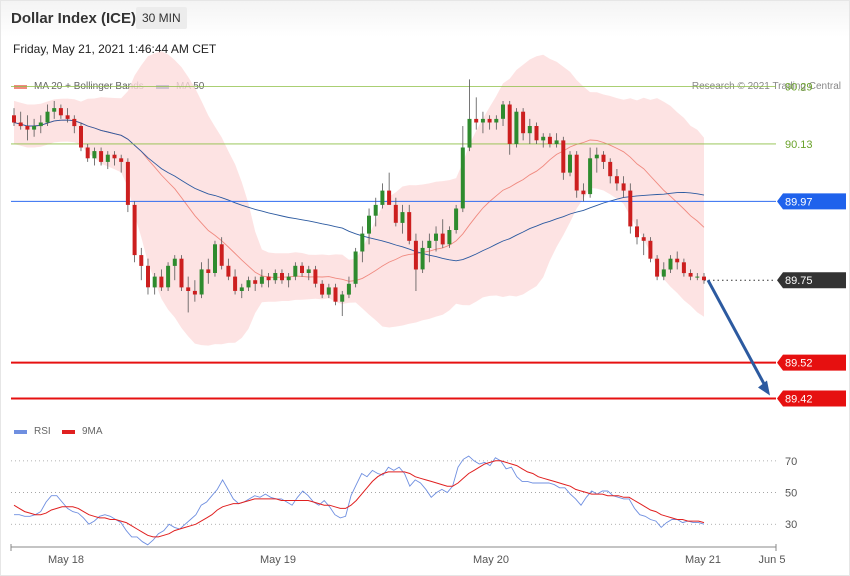  I want to click on x-tick-label: Jun 5, so click(772, 560).